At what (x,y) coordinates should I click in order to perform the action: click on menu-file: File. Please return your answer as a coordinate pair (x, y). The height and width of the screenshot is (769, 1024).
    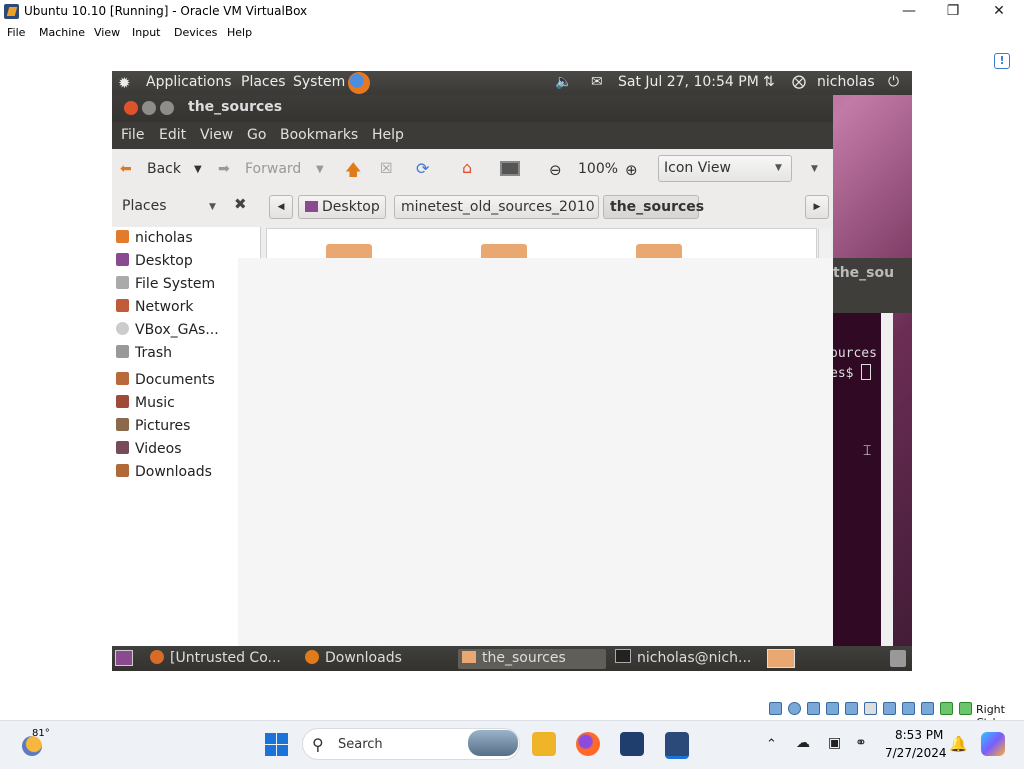
    Looking at the image, I should click on (16, 32).